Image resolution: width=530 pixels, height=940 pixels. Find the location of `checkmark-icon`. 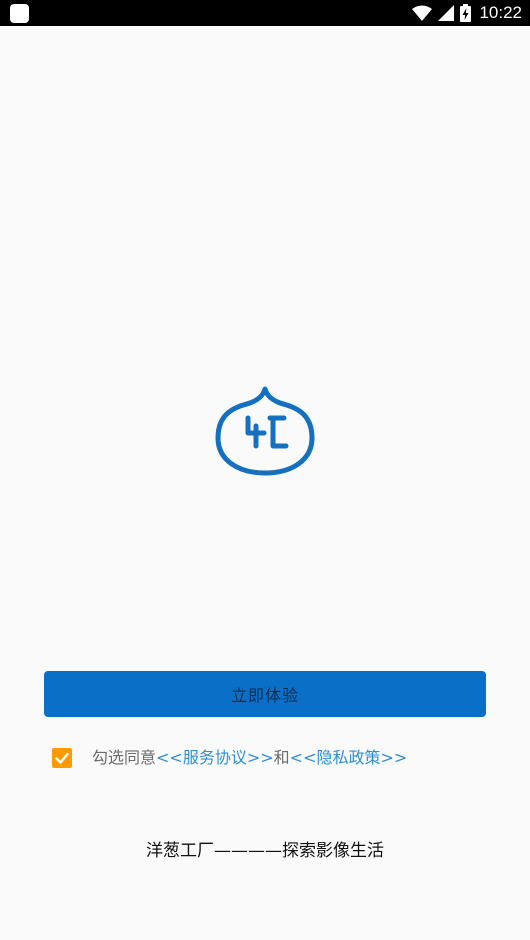

checkmark-icon is located at coordinates (62, 758).